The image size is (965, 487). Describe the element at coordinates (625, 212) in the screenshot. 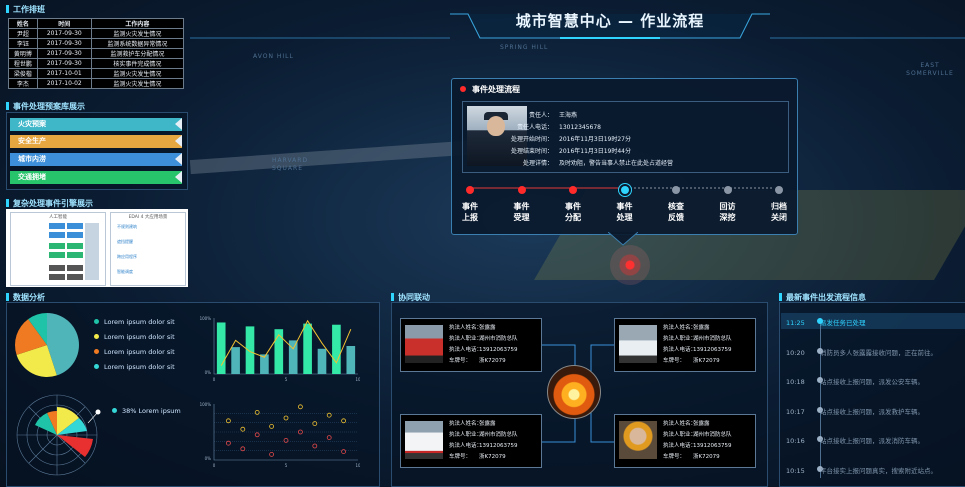

I see `step-label: 事件 处理` at that location.